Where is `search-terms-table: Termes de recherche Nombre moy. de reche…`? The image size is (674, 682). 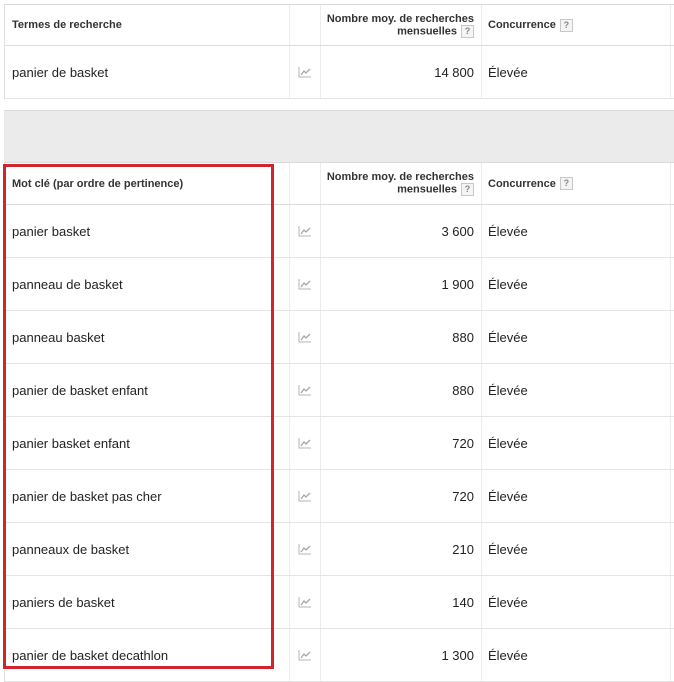 search-terms-table: Termes de recherche Nombre moy. de reche… is located at coordinates (339, 51).